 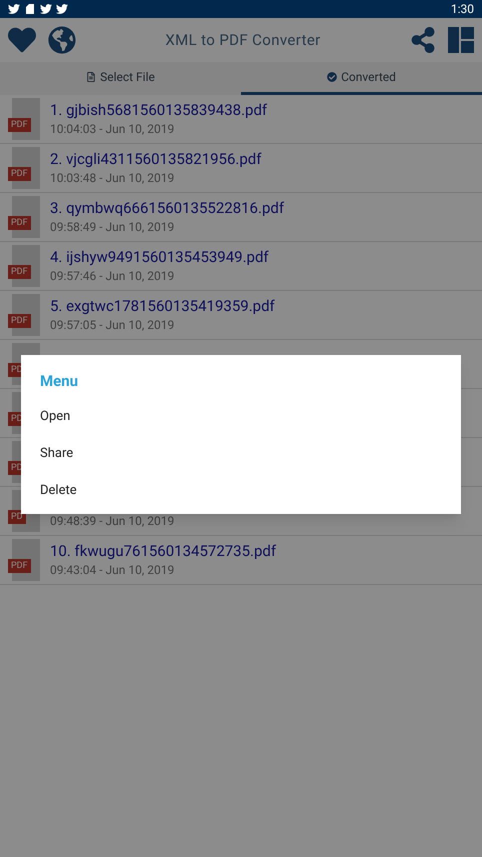 What do you see at coordinates (162, 306) in the screenshot?
I see `file-name: 5. exgtwc1781560135419359.pdf` at bounding box center [162, 306].